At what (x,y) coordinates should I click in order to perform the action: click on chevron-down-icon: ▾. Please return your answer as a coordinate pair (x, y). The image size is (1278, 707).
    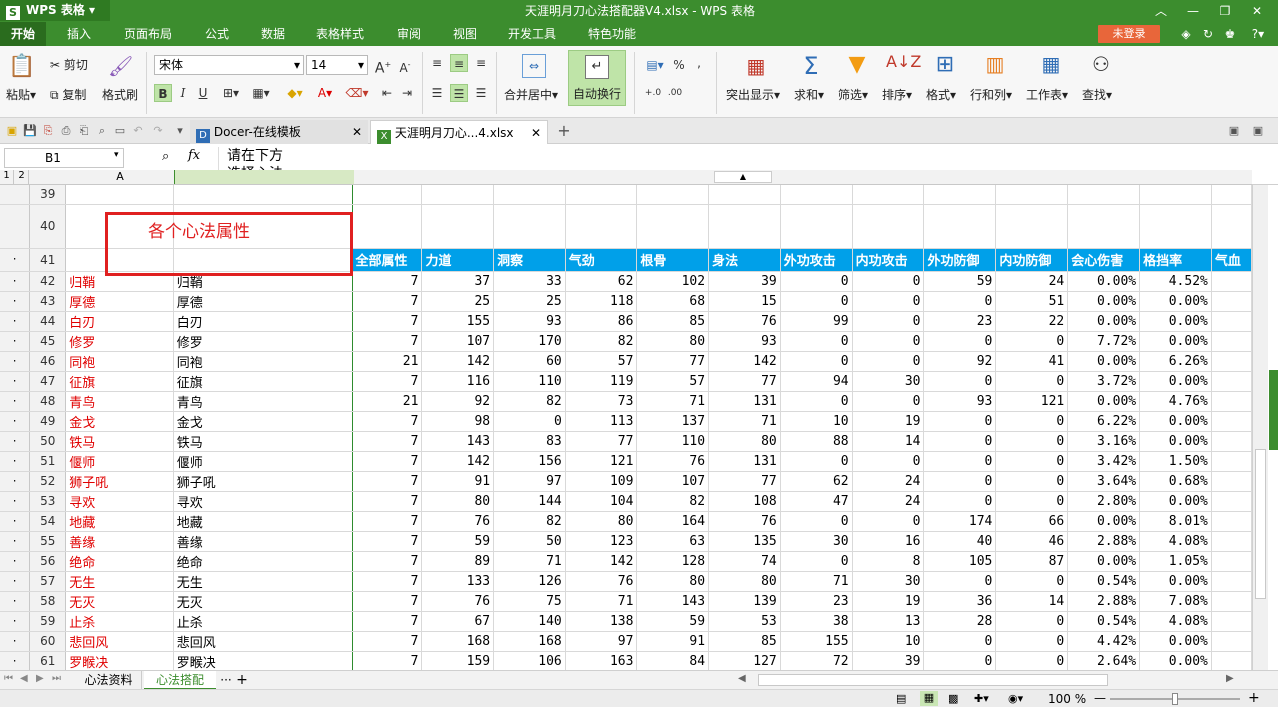
    Looking at the image, I should click on (180, 131).